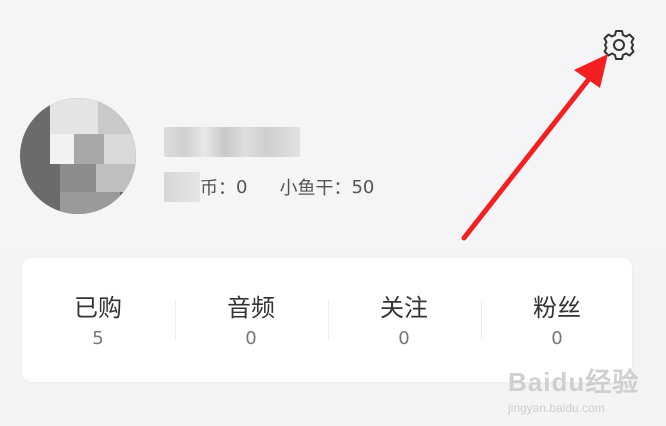  I want to click on stat-label: 粉丝, so click(557, 308).